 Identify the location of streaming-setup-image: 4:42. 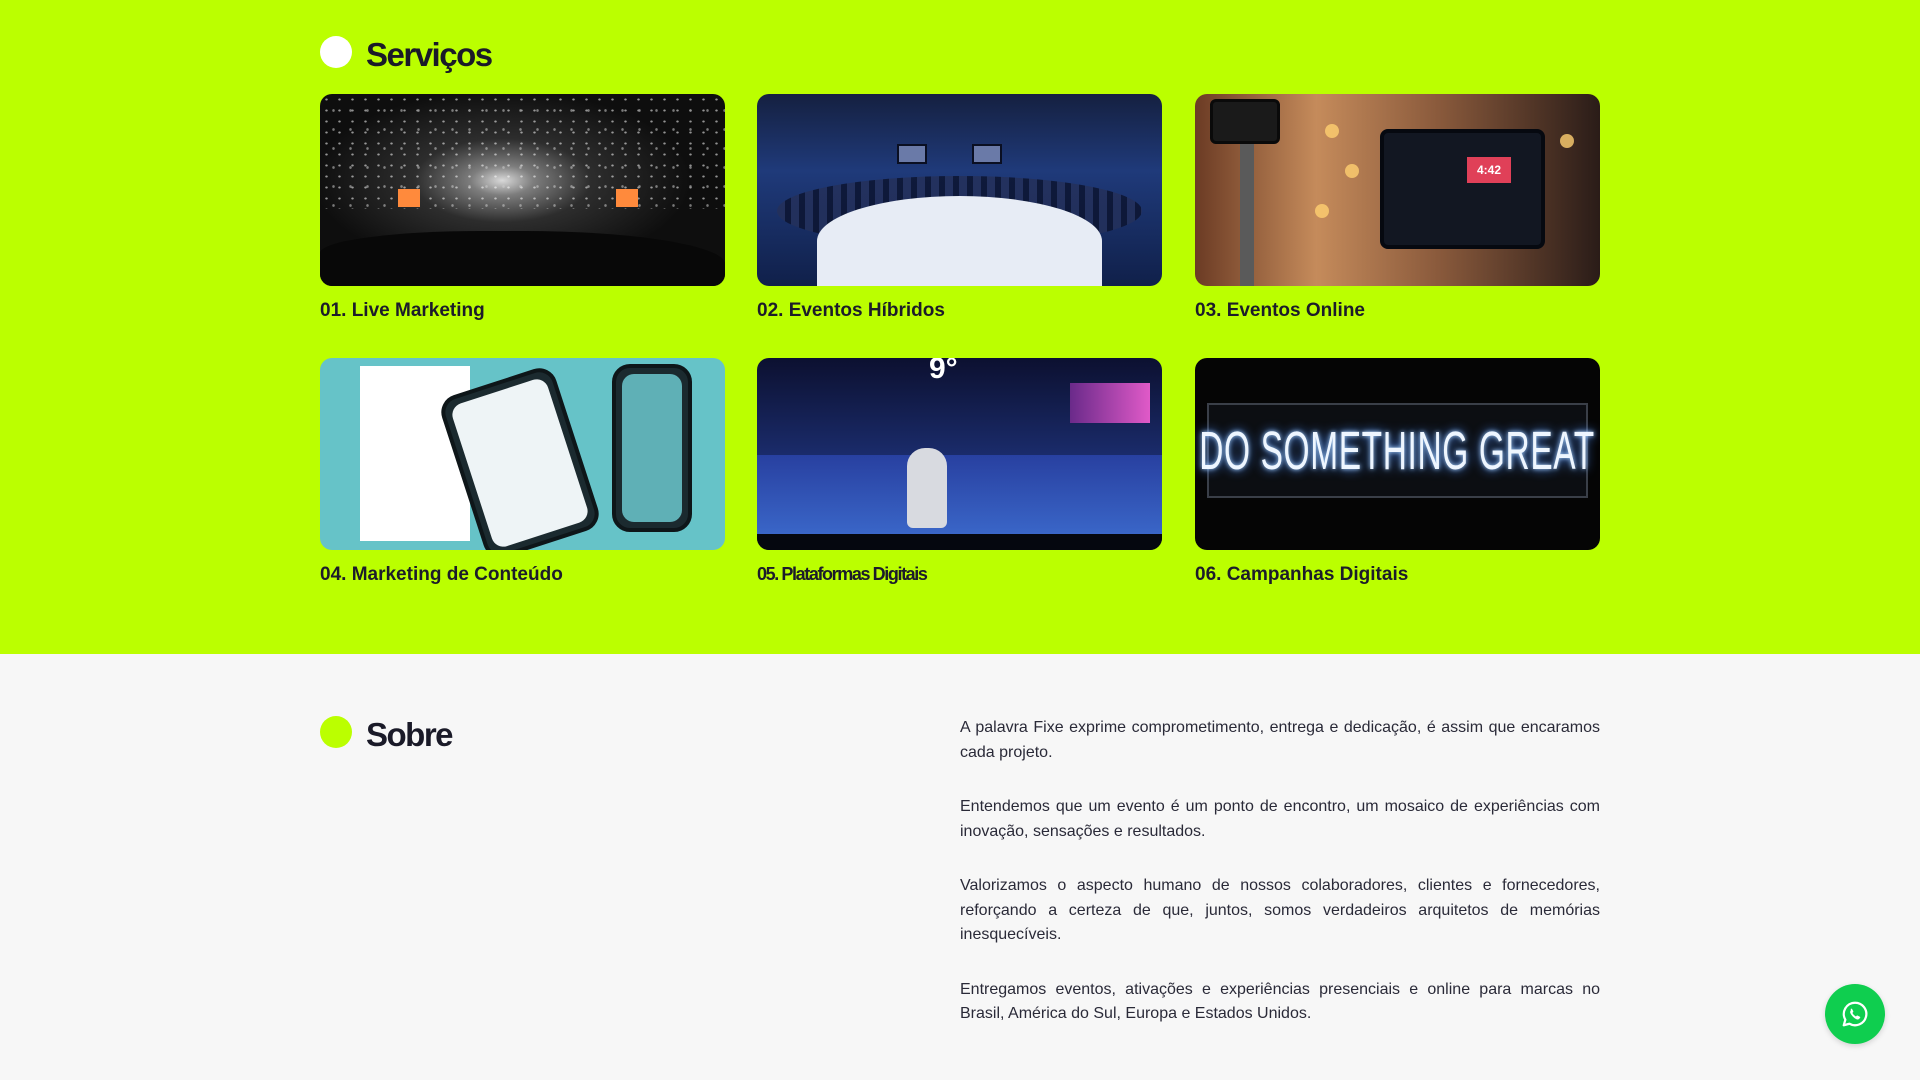
(1397, 190).